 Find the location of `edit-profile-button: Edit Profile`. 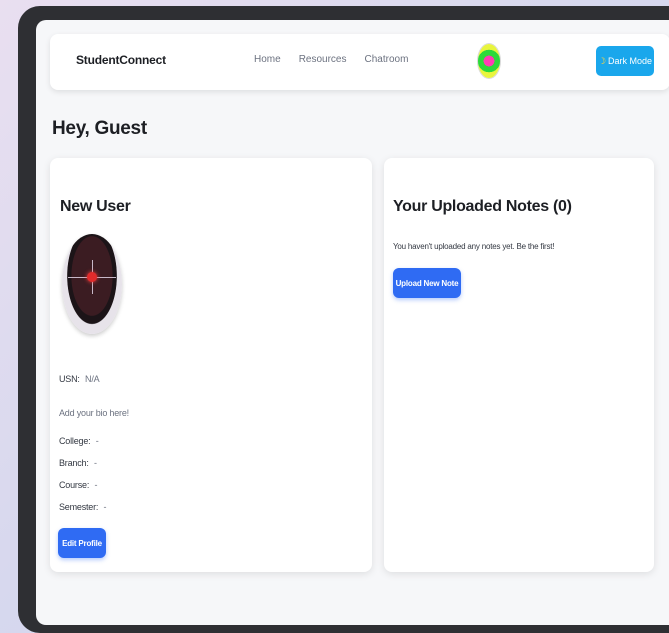

edit-profile-button: Edit Profile is located at coordinates (82, 543).